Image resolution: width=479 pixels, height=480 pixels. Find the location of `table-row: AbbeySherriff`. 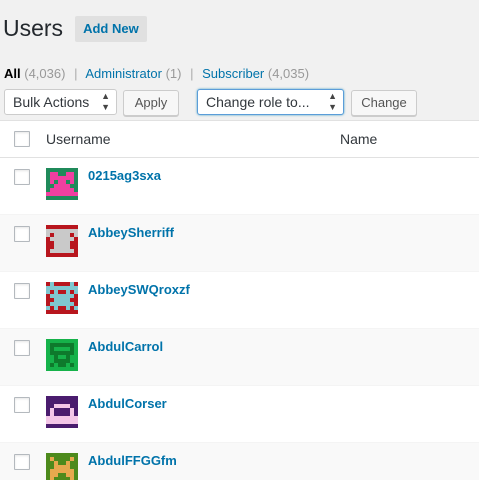

table-row: AbbeySherriff is located at coordinates (239, 243).